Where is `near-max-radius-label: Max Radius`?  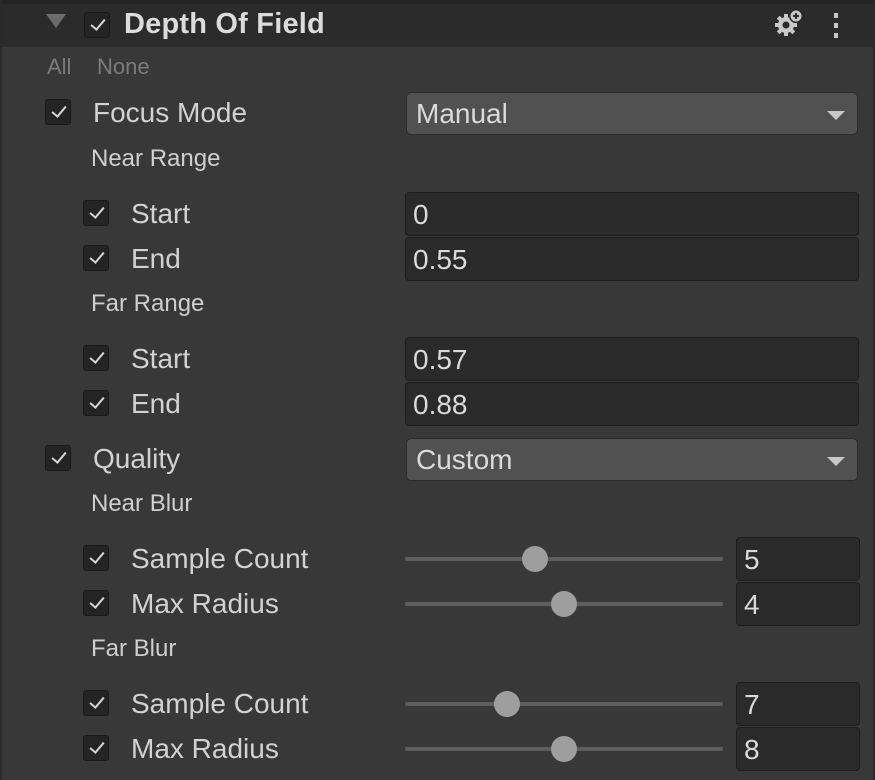
near-max-radius-label: Max Radius is located at coordinates (205, 603).